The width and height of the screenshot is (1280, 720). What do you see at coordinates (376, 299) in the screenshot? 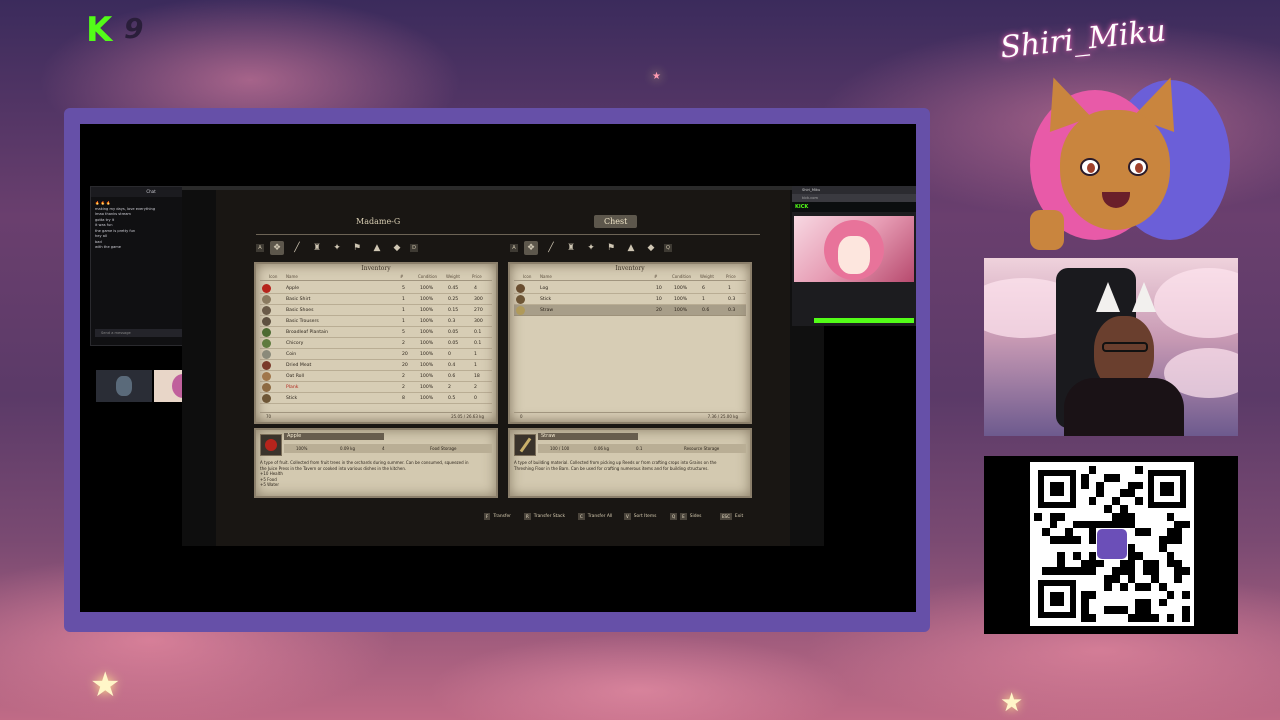
I see `inventory-row: Basic Shirt 1 100% 0.25 300` at bounding box center [376, 299].